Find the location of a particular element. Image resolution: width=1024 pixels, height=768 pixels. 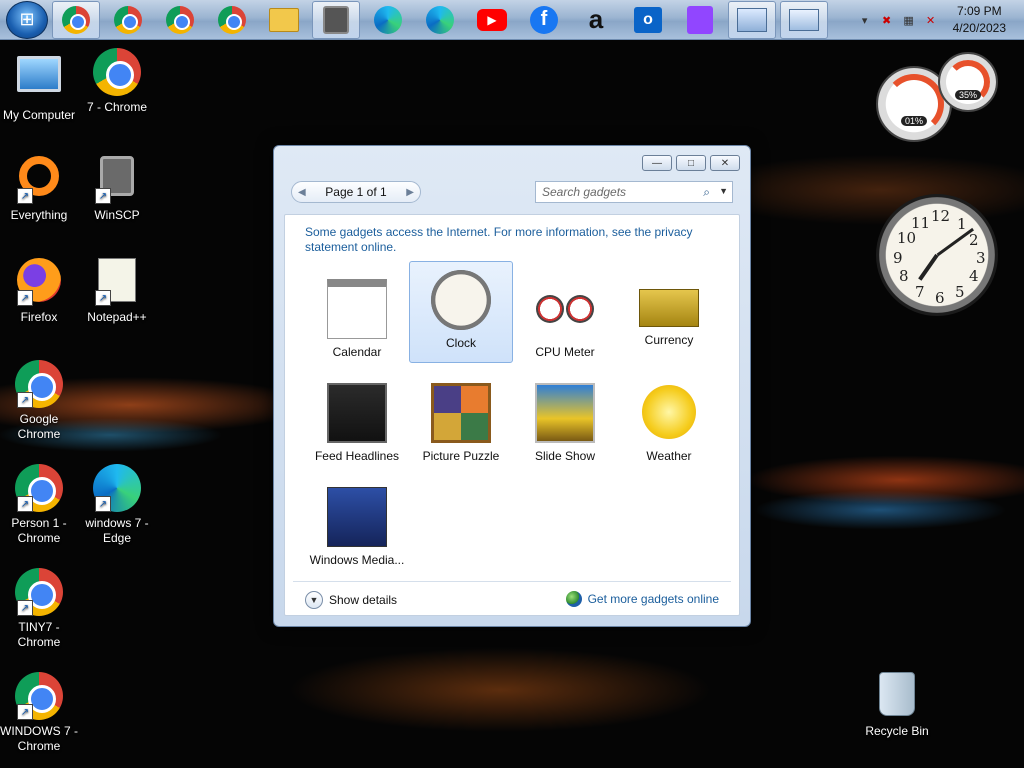

gallery-footer: ▼ Show details Get more gadgets online is located at coordinates (512, 601).